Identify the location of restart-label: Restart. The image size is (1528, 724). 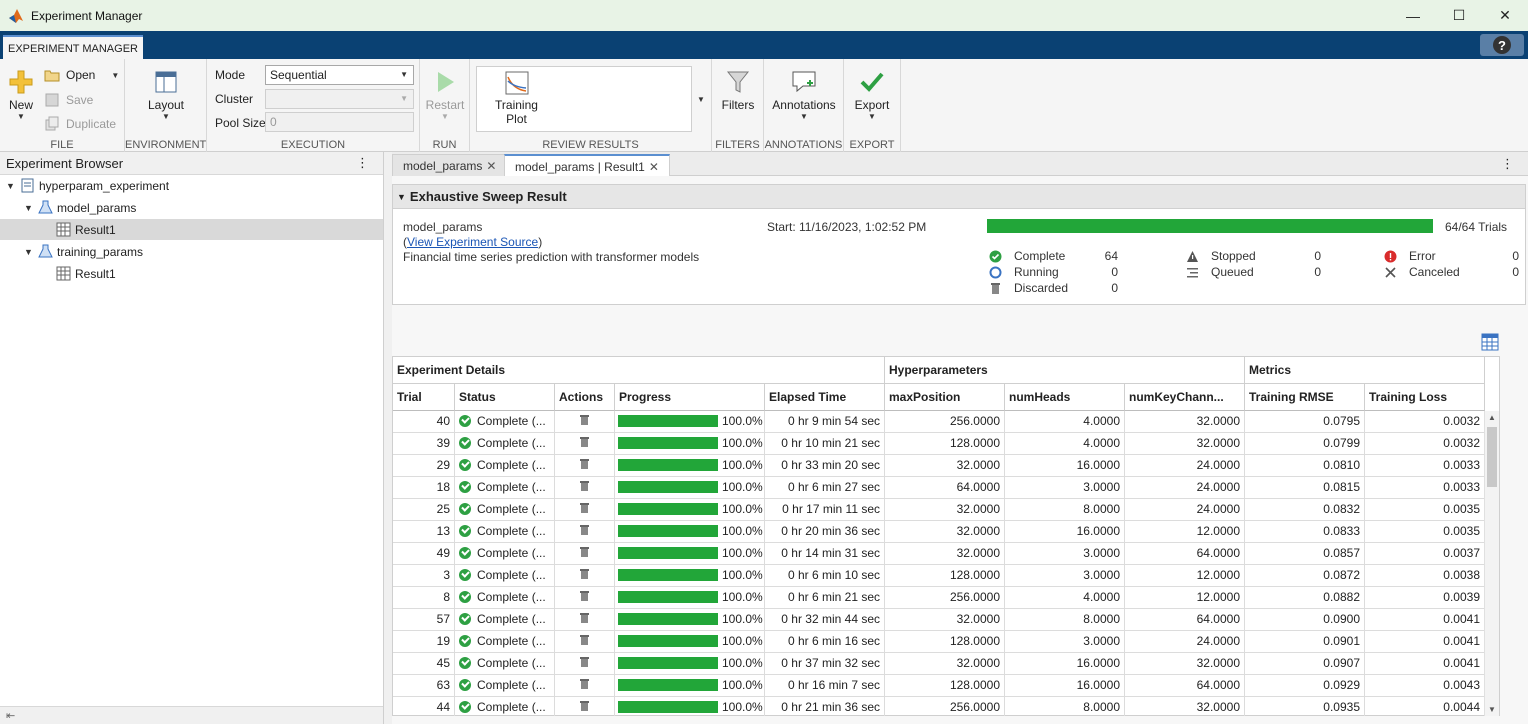
(445, 105).